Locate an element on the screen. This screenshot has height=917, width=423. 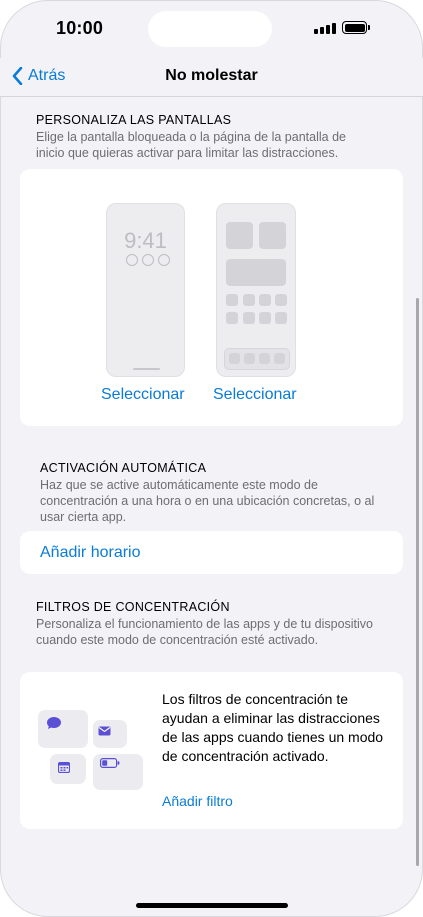
status-bar: 10:00 is located at coordinates (211, 29).